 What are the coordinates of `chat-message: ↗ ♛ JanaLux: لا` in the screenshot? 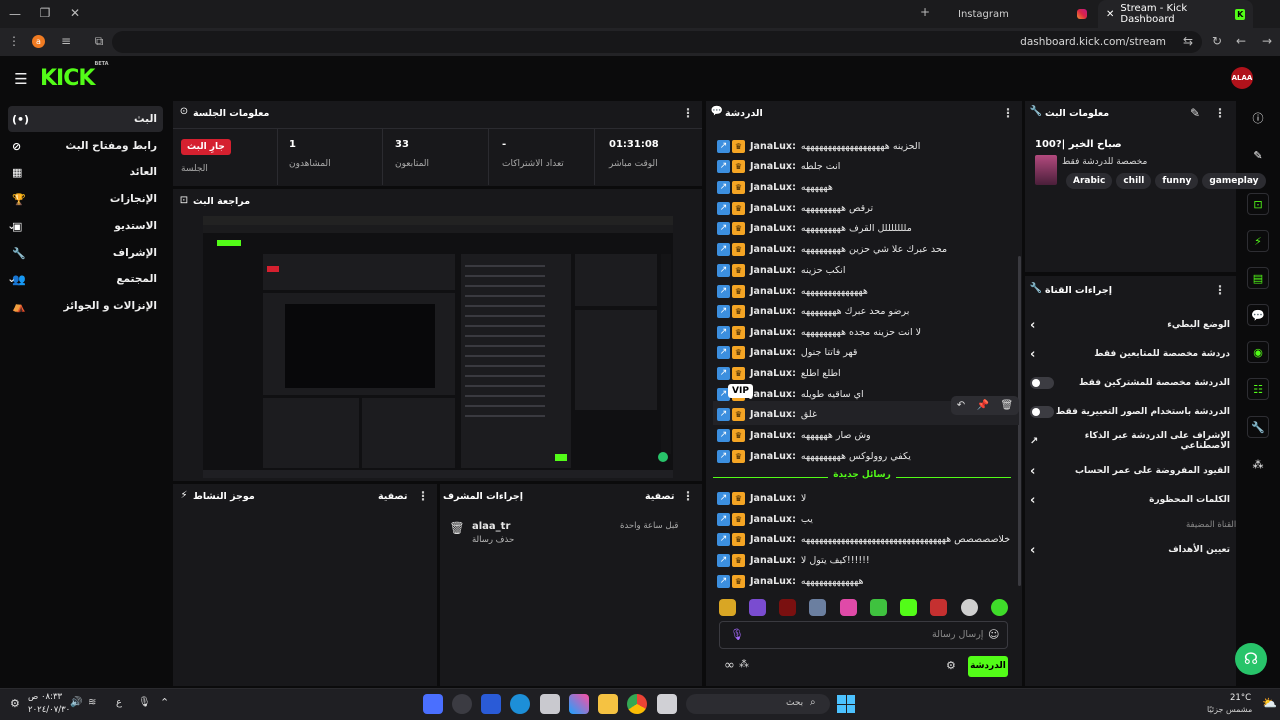 It's located at (867, 498).